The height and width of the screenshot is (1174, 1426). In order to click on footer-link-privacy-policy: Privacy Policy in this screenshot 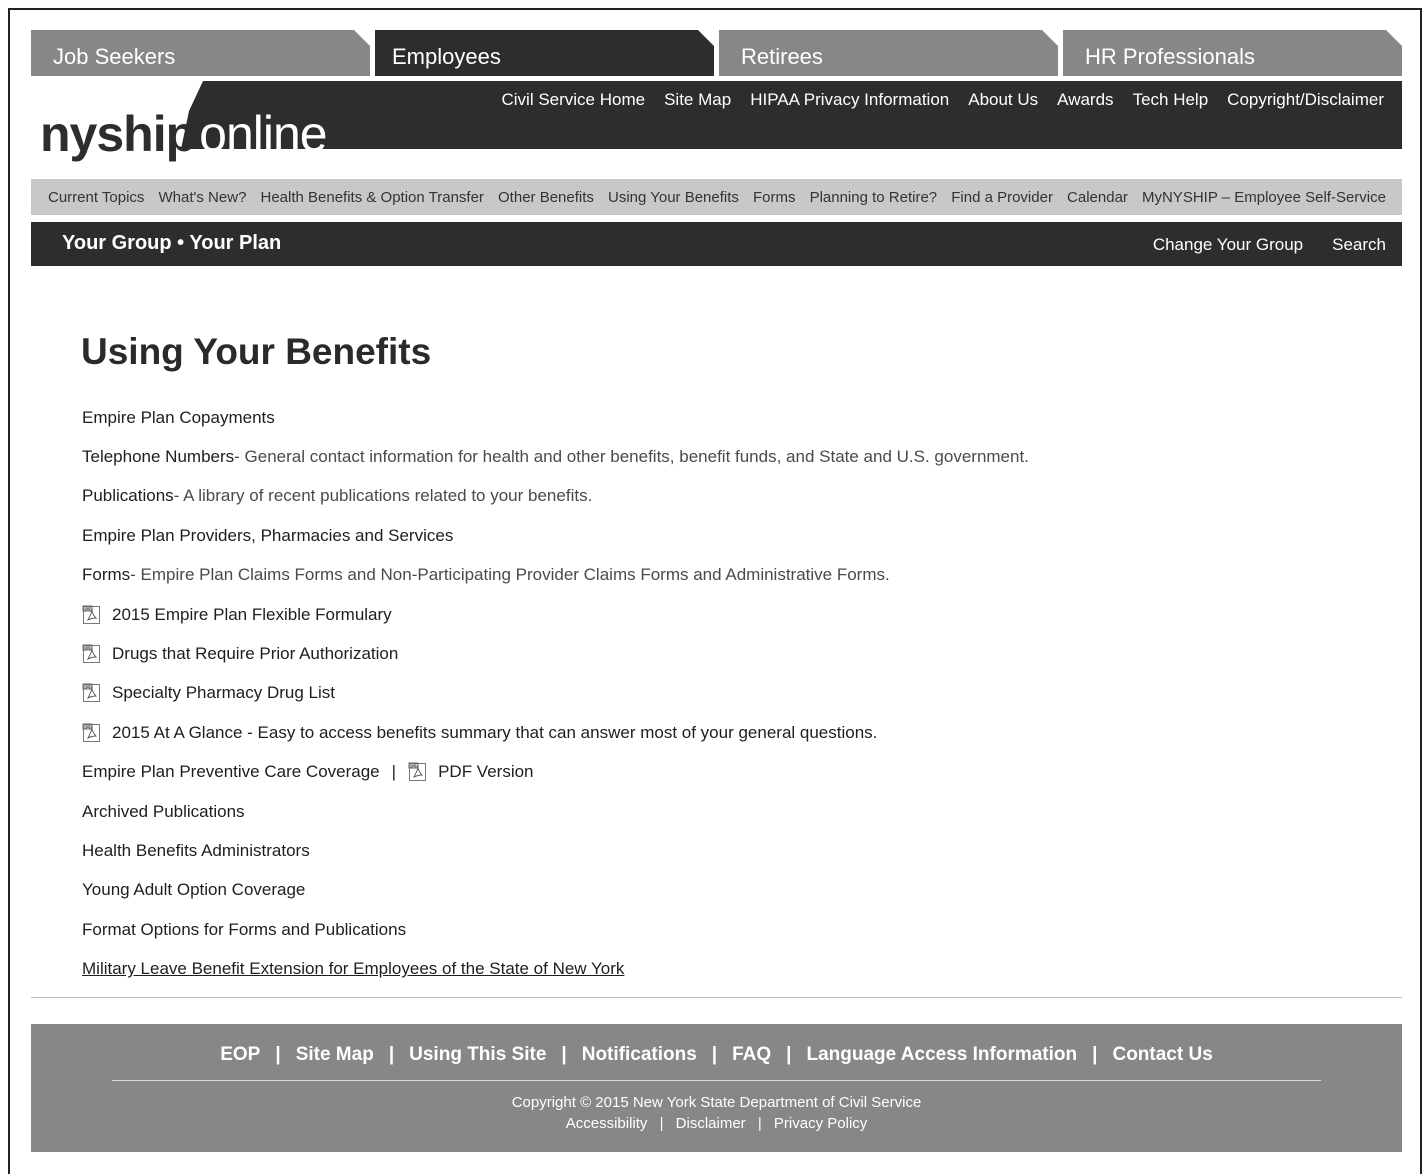, I will do `click(820, 1123)`.